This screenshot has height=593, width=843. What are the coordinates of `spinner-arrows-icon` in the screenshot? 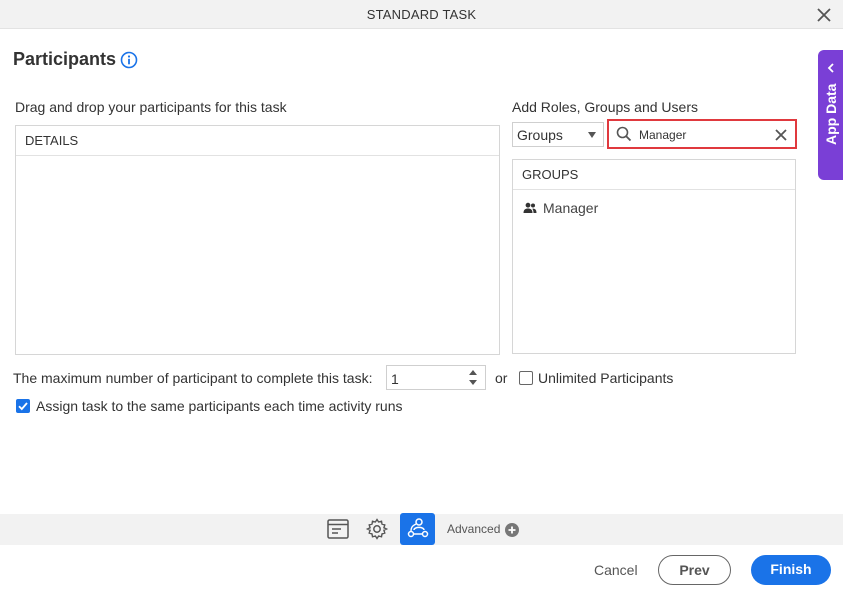 It's located at (473, 377).